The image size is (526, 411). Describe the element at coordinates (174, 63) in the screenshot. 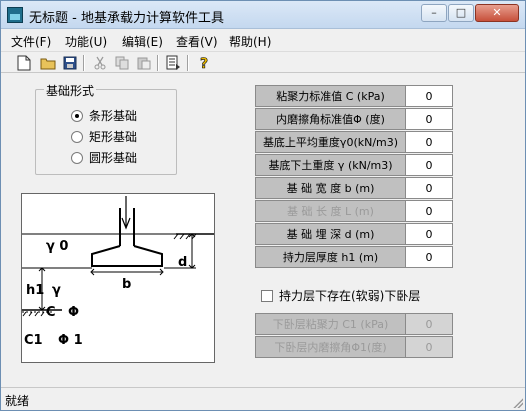

I see `export-icon` at that location.